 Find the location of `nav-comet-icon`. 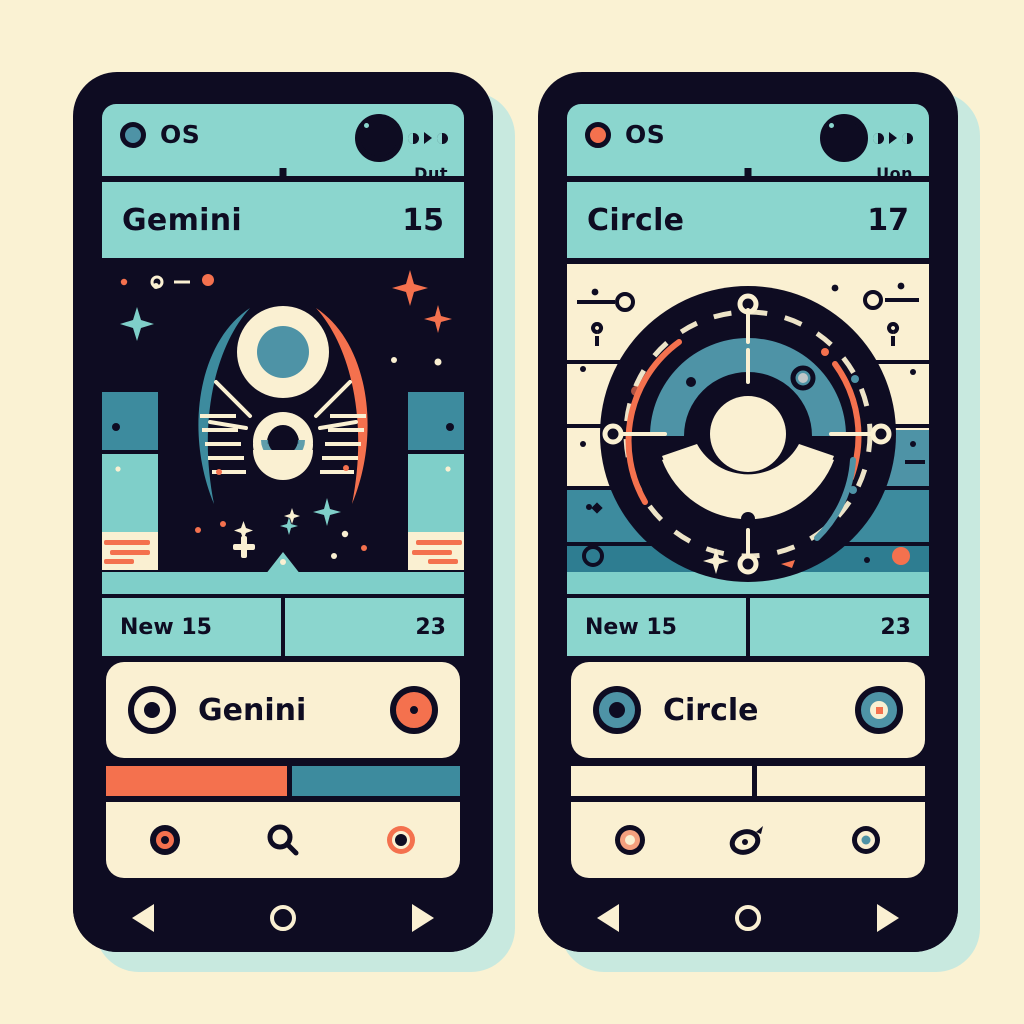

nav-comet-icon is located at coordinates (748, 840).